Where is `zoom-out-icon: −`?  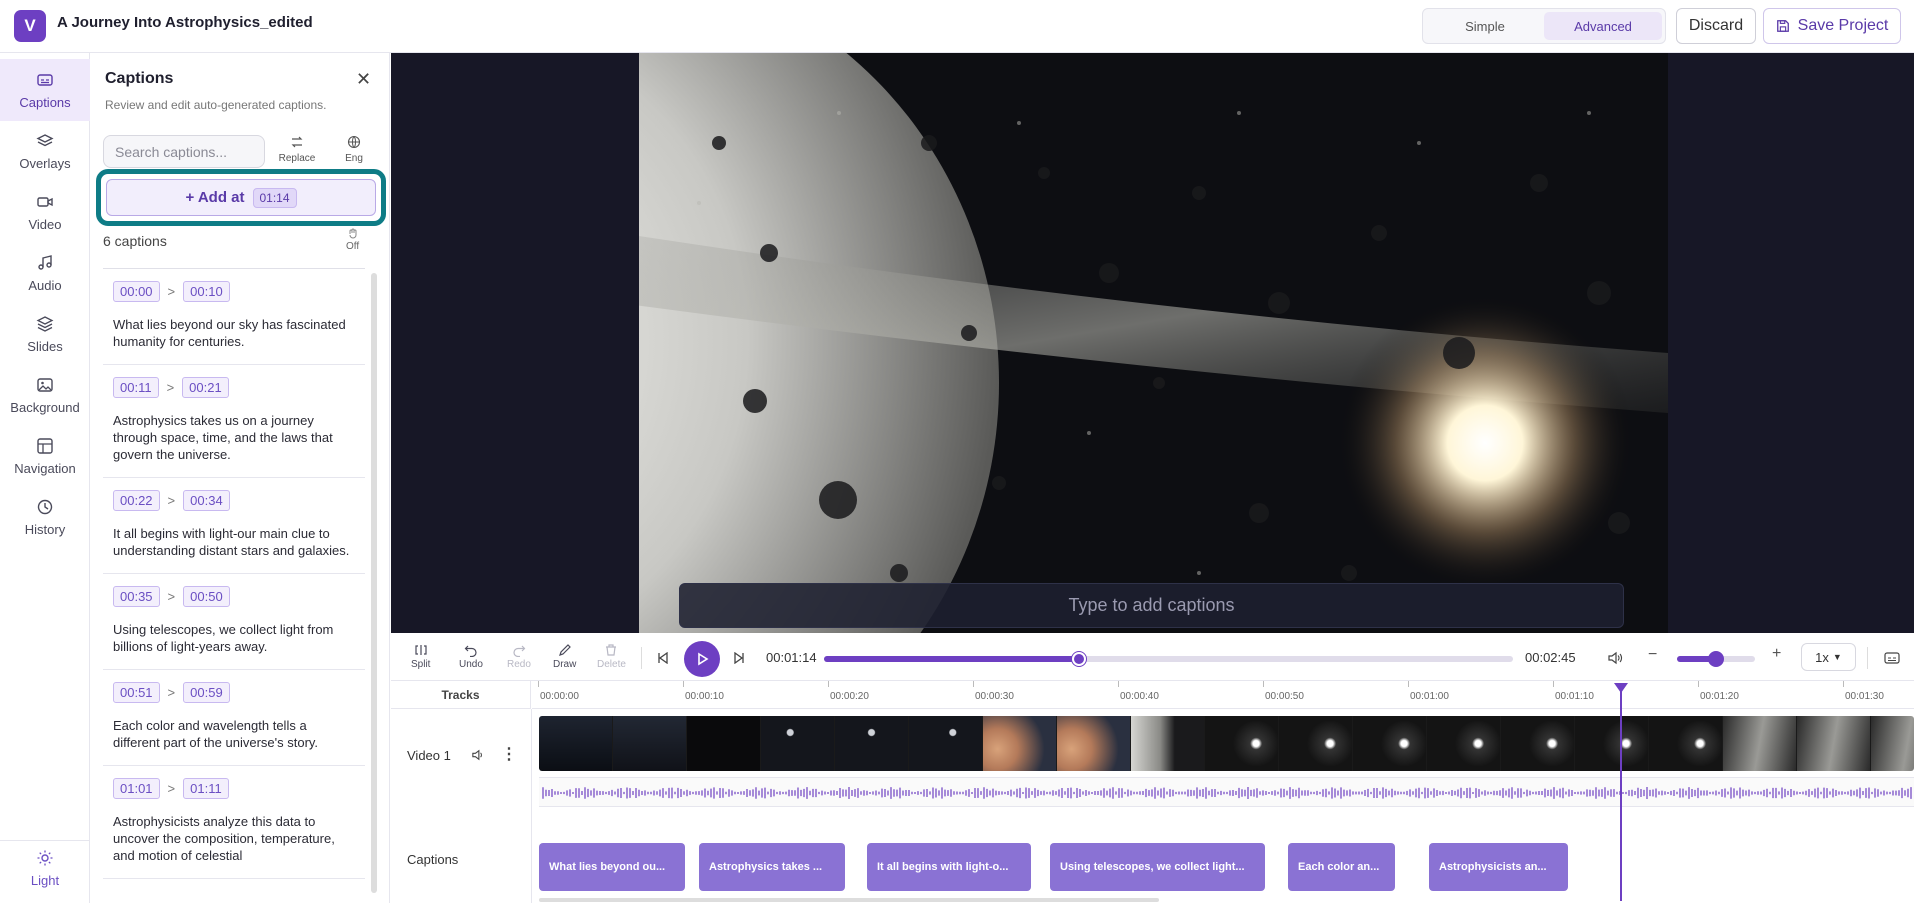
zoom-out-icon: − is located at coordinates (1652, 655).